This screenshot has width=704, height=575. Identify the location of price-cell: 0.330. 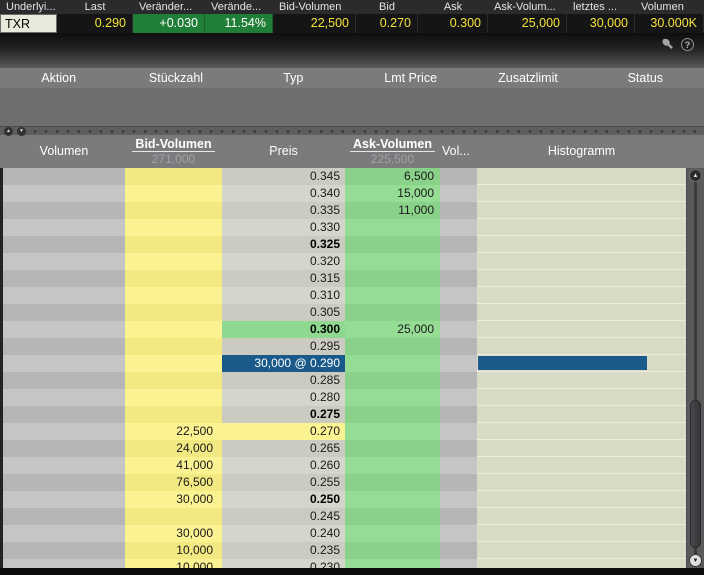
(283, 227).